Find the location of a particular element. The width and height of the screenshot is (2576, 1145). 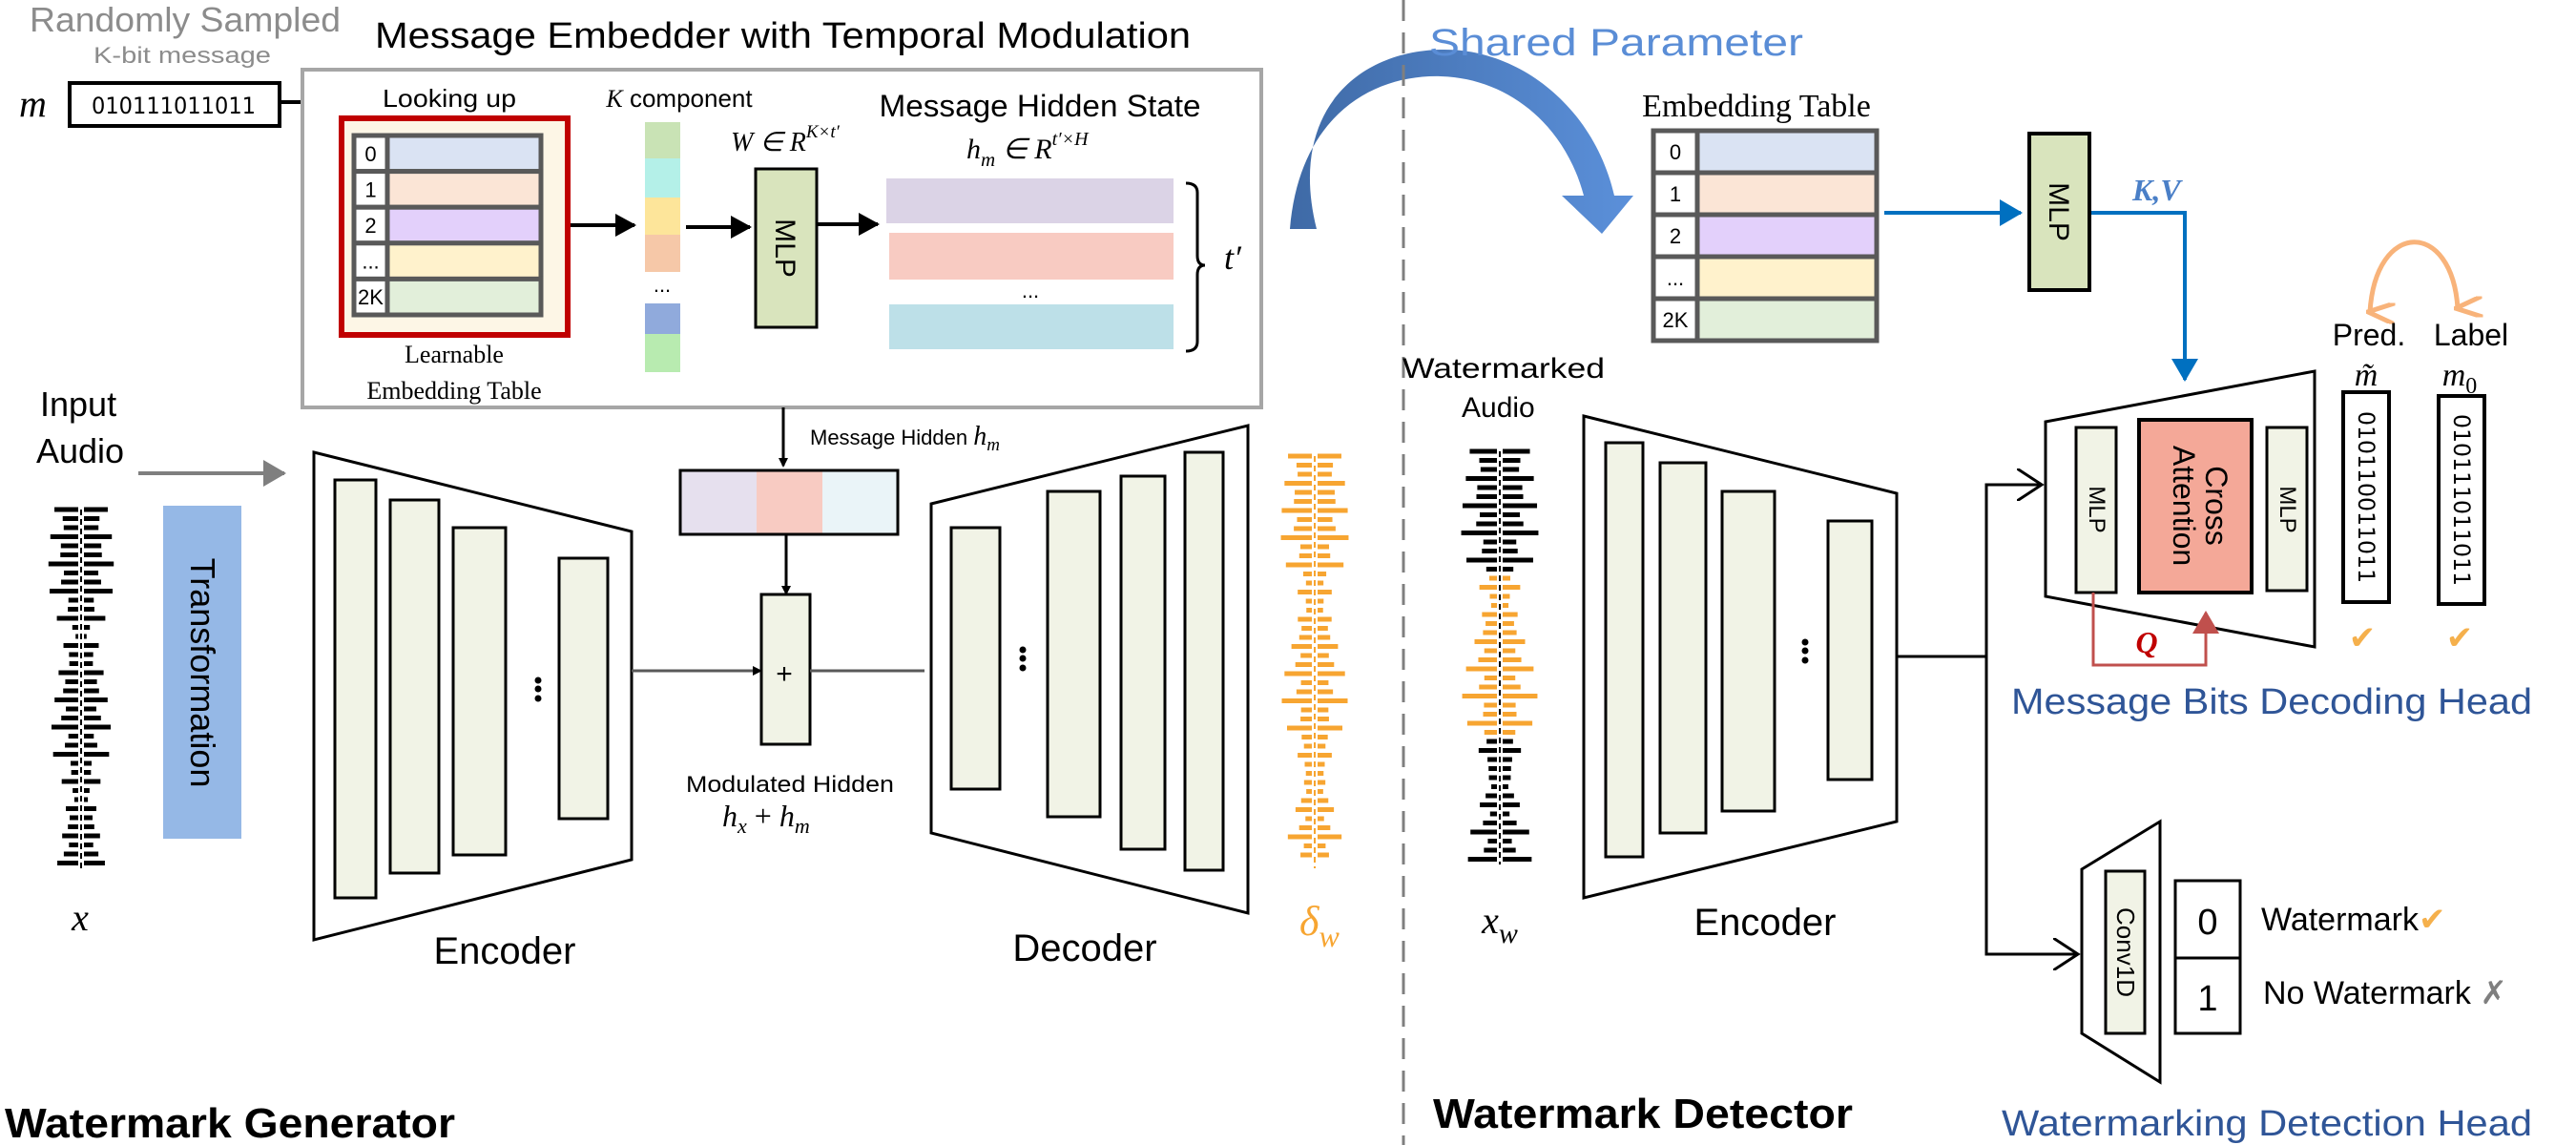

random-message-subtitle: K-bit message is located at coordinates (182, 56).